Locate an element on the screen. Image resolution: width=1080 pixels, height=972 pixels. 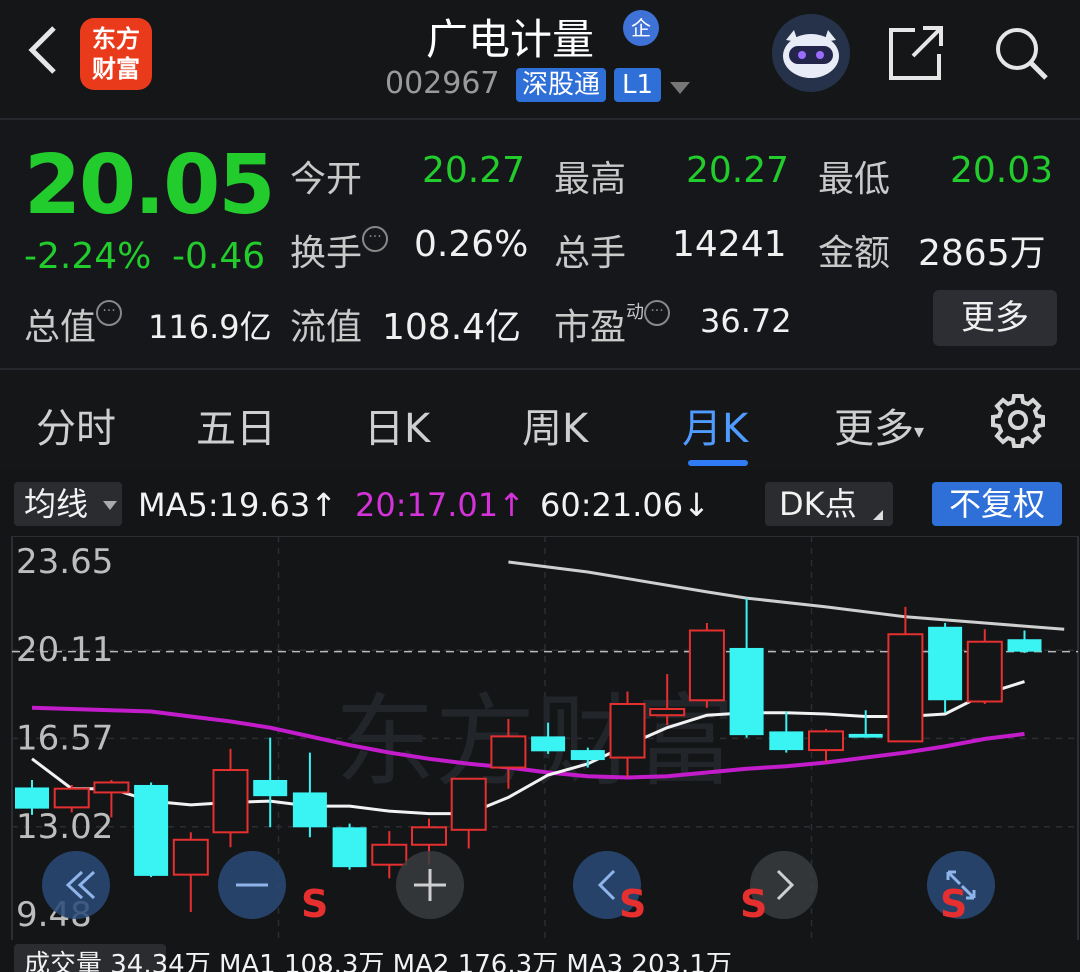
total-value-label: 总值 ··· is located at coordinates (73, 324).